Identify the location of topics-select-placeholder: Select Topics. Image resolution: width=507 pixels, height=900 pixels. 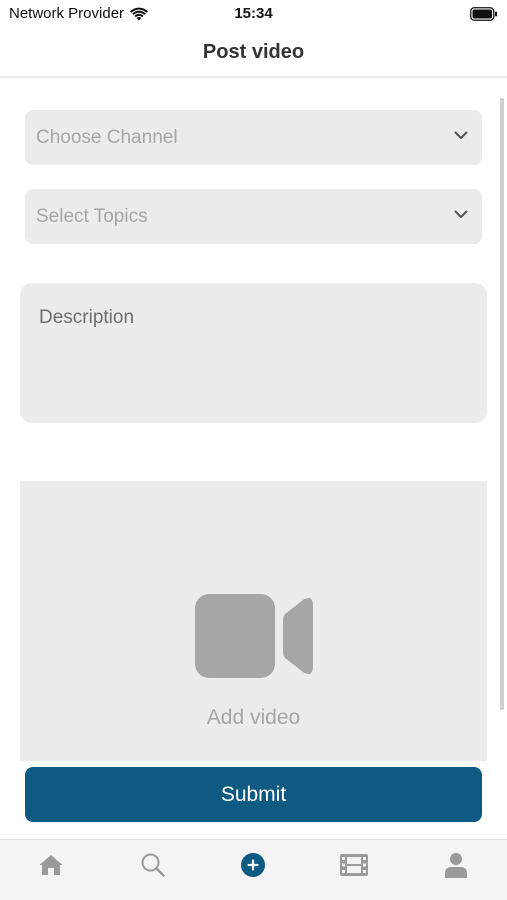
(92, 216).